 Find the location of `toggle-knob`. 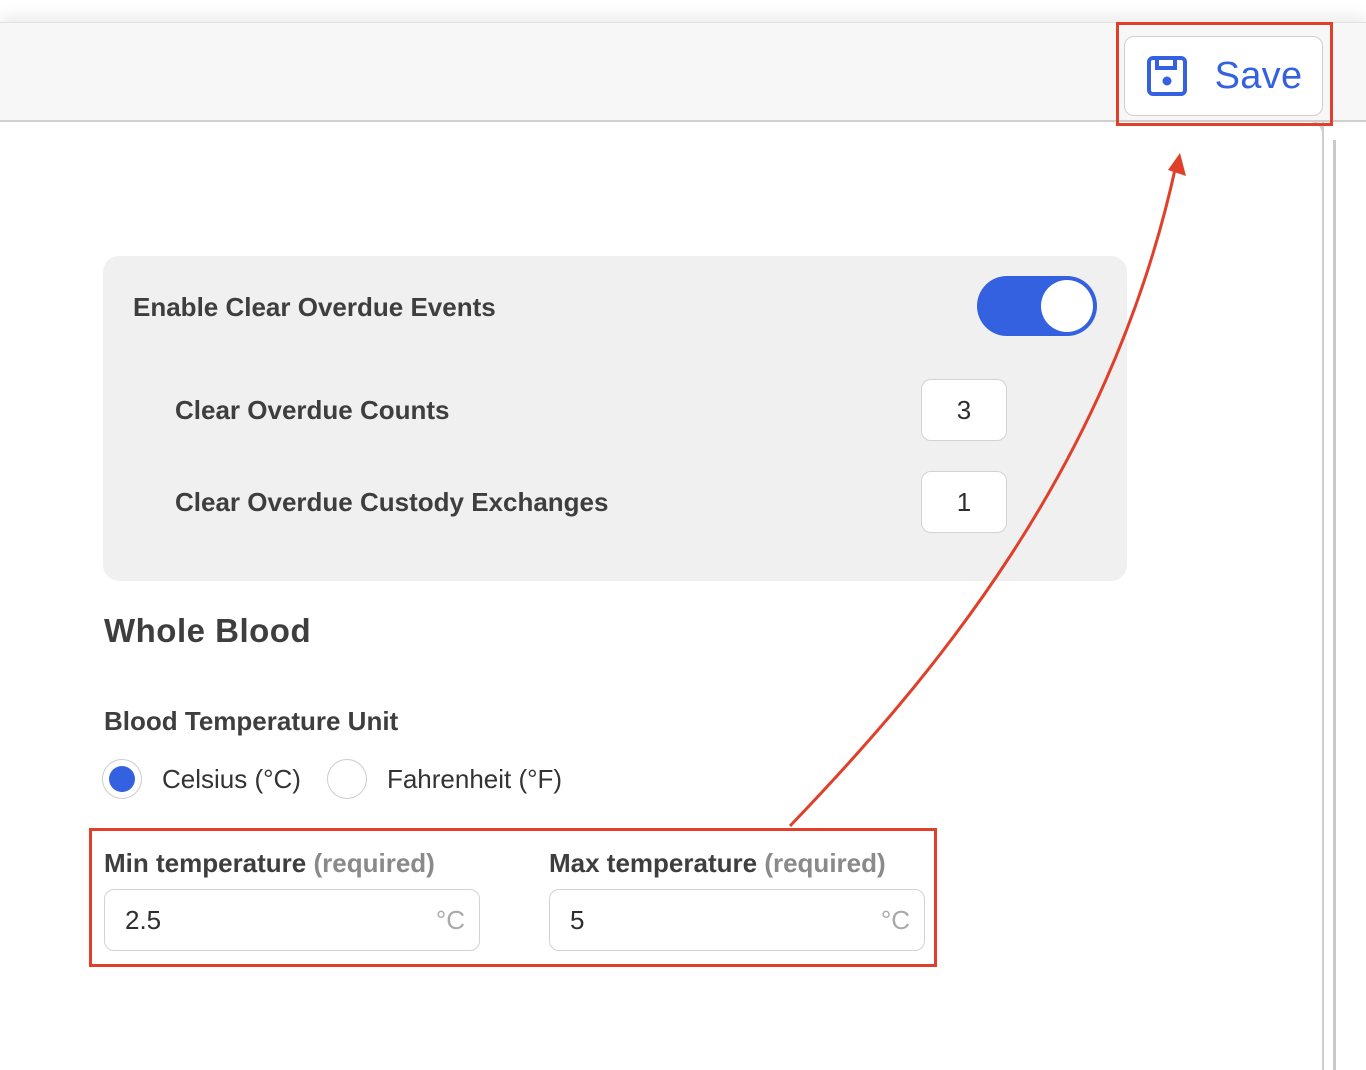

toggle-knob is located at coordinates (1067, 306).